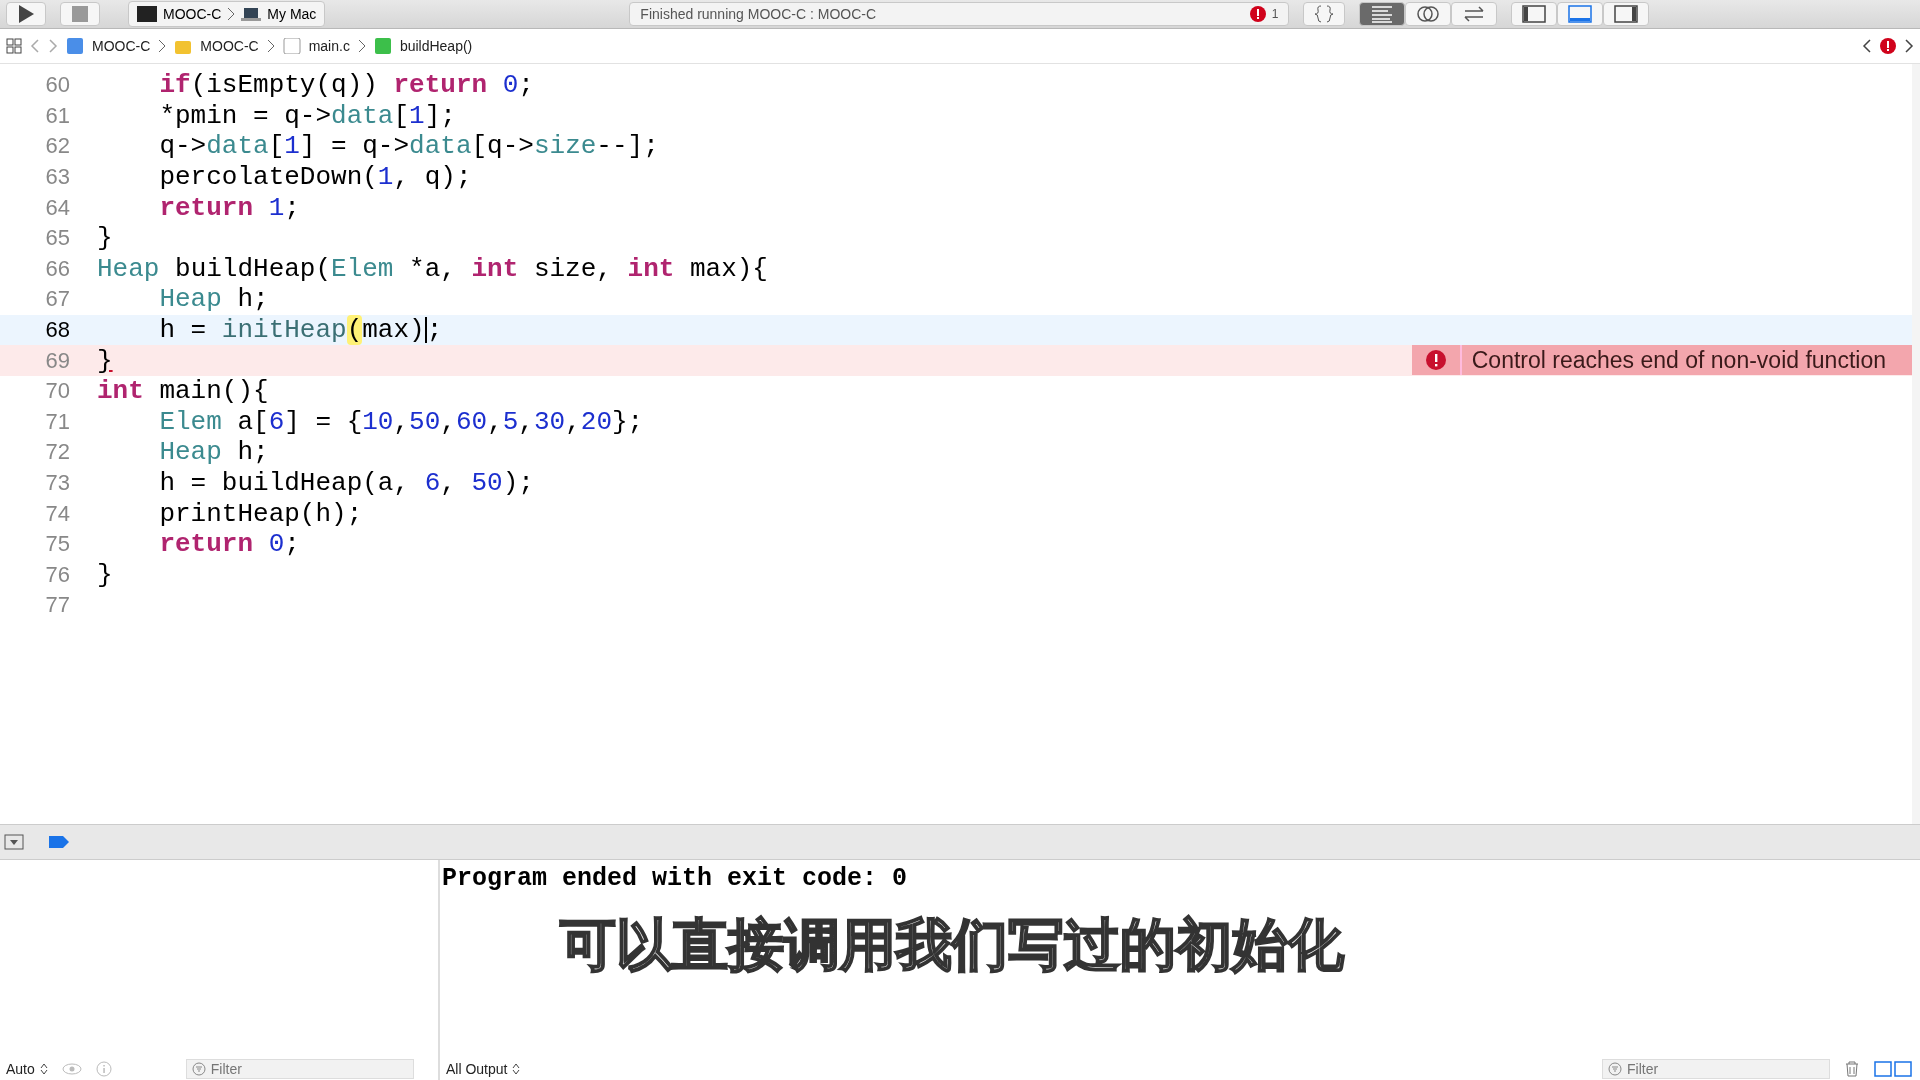  I want to click on run-button, so click(26, 14).